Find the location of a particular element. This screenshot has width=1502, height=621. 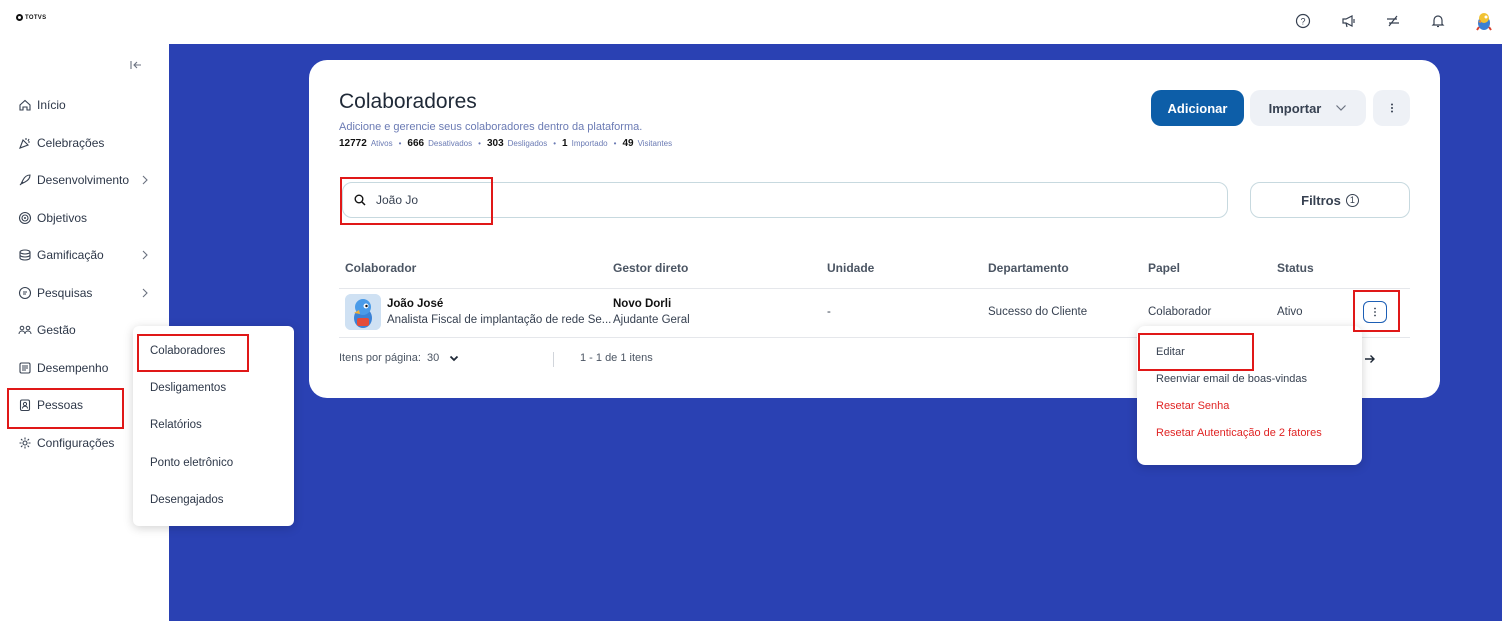

sidebar-item-desenvolvimento: Desenvolvimento is located at coordinates (73, 180).